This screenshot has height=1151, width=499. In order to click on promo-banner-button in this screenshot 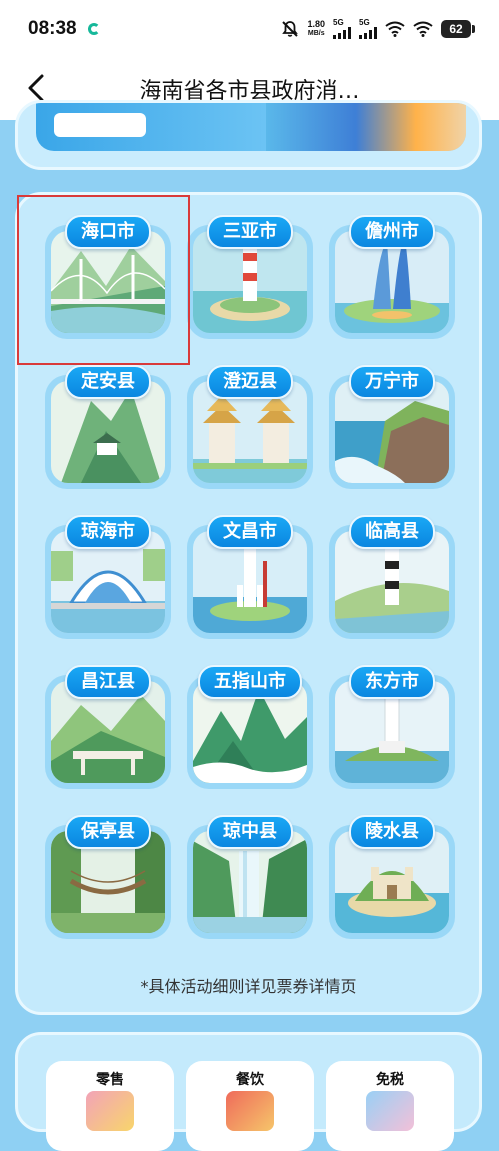, I will do `click(100, 125)`.